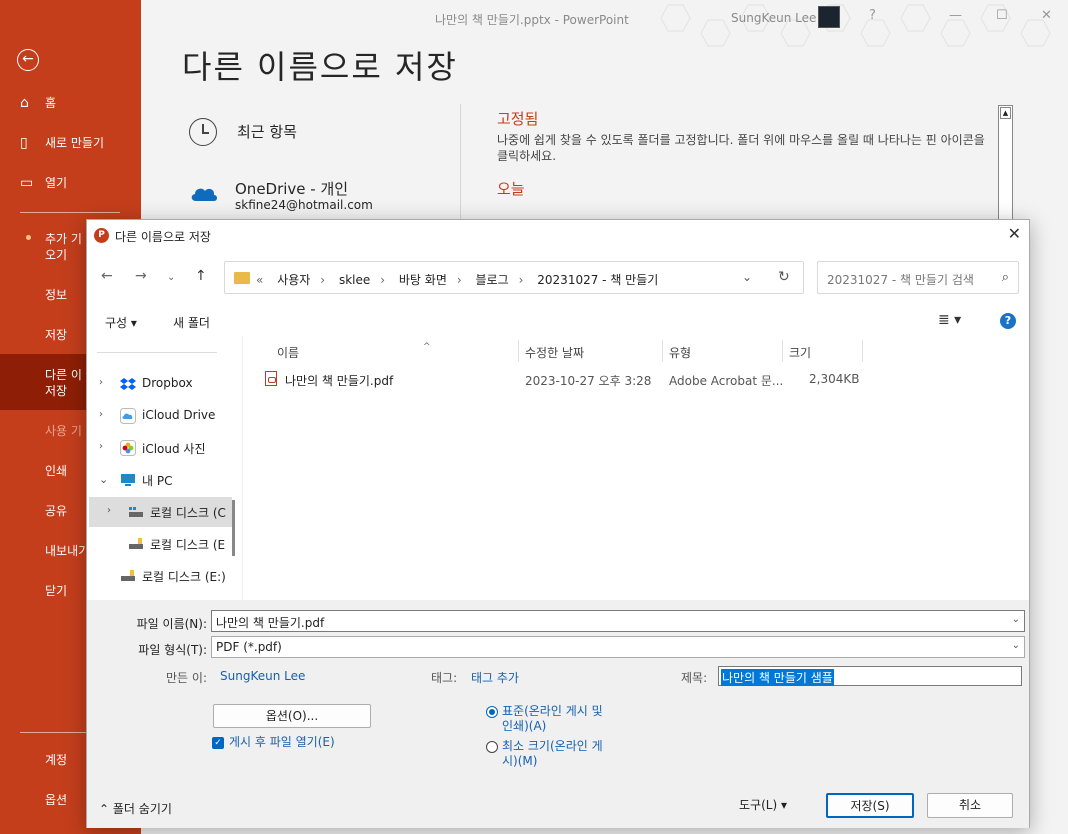 The image size is (1068, 834). I want to click on avatar, so click(829, 17).